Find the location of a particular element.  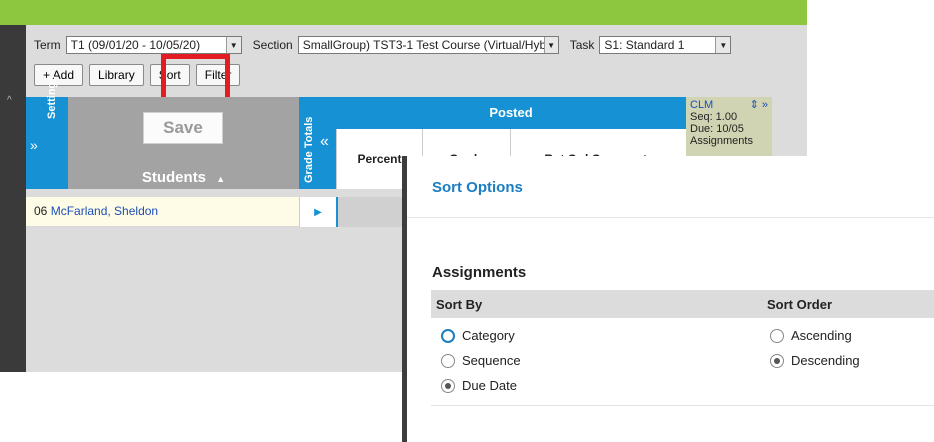

sequence-radio is located at coordinates (448, 360).